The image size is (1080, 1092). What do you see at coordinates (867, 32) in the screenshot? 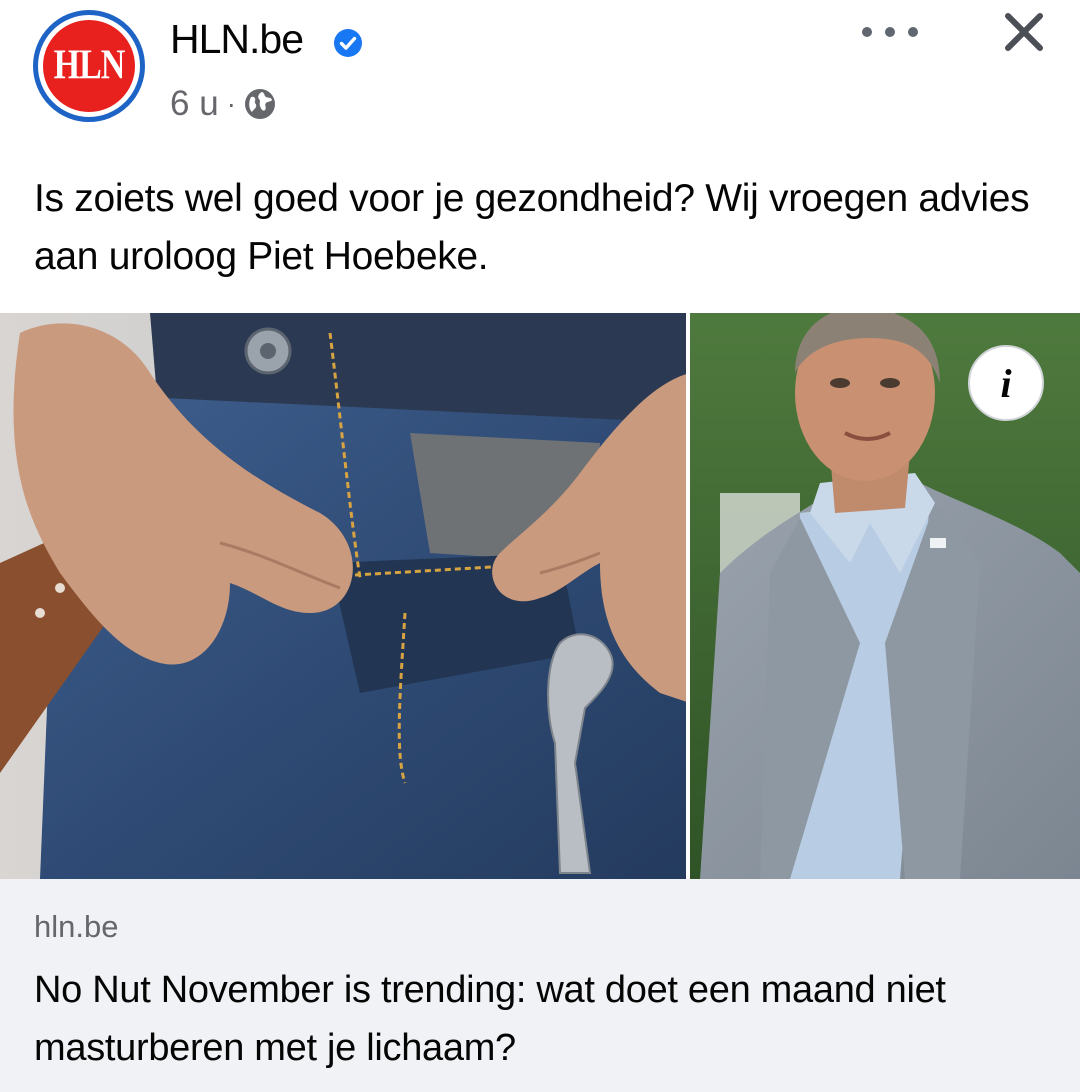
I see `more-dots-icon` at bounding box center [867, 32].